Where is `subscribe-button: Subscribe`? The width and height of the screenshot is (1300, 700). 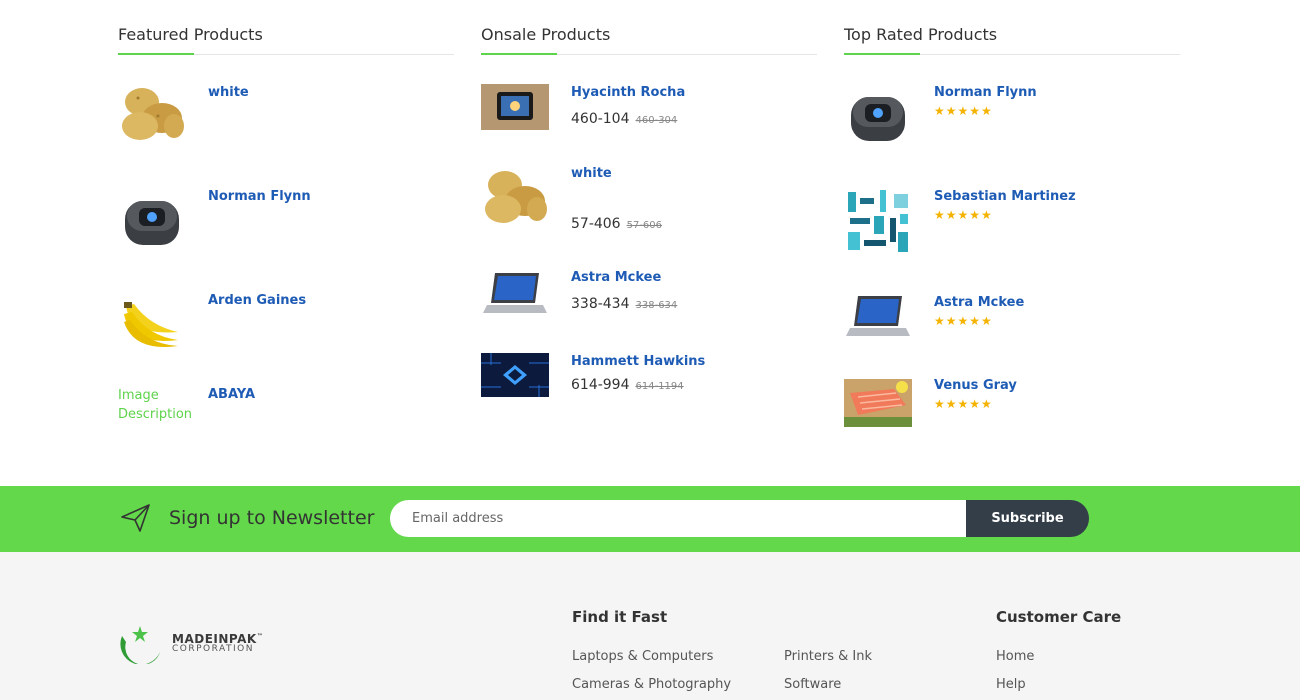 subscribe-button: Subscribe is located at coordinates (1027, 518).